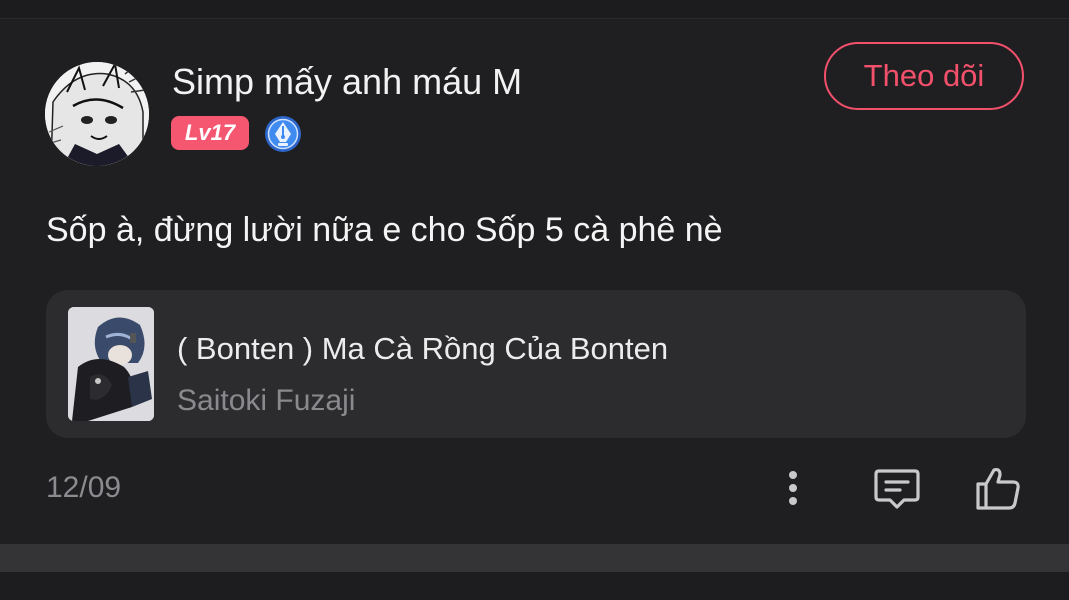  I want to click on story-title: ( Bonten ) Ma Cà Rồng Của Bonten, so click(422, 349).